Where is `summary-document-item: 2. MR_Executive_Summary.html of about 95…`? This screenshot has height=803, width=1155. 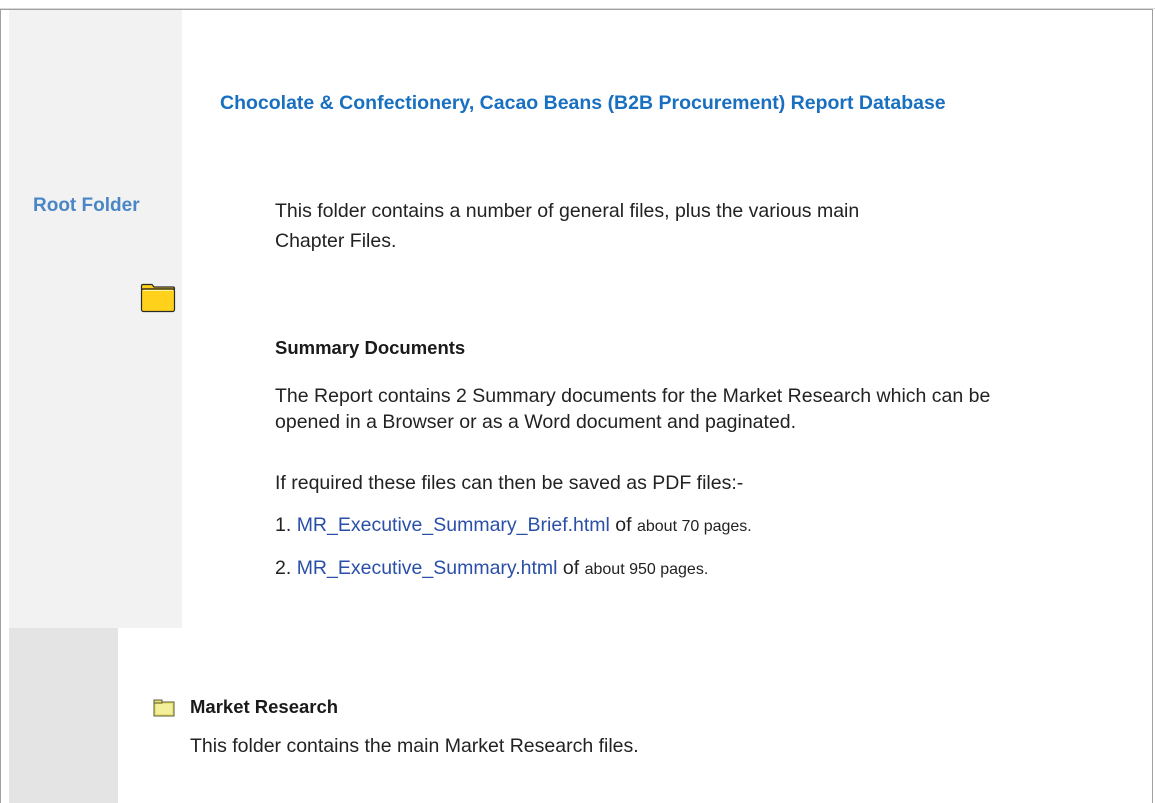 summary-document-item: 2. MR_Executive_Summary.html of about 95… is located at coordinates (491, 568).